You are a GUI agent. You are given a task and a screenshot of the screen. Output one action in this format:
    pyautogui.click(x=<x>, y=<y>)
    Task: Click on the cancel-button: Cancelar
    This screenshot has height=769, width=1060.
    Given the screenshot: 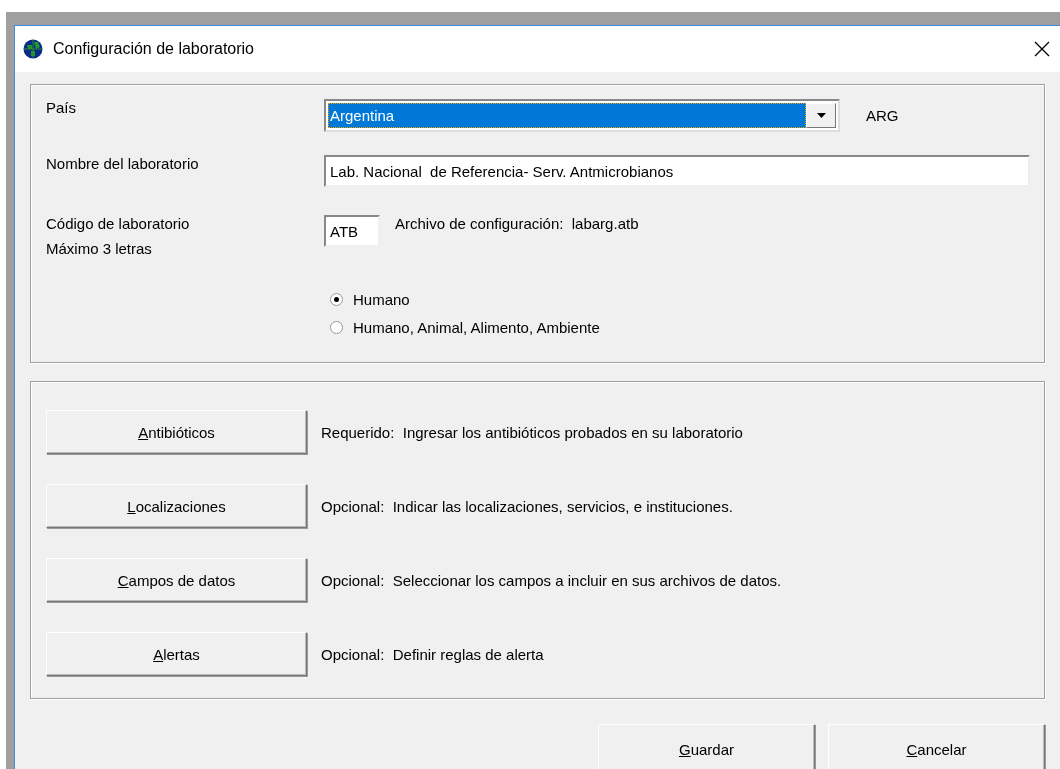 What is the action you would take?
    pyautogui.click(x=936, y=746)
    